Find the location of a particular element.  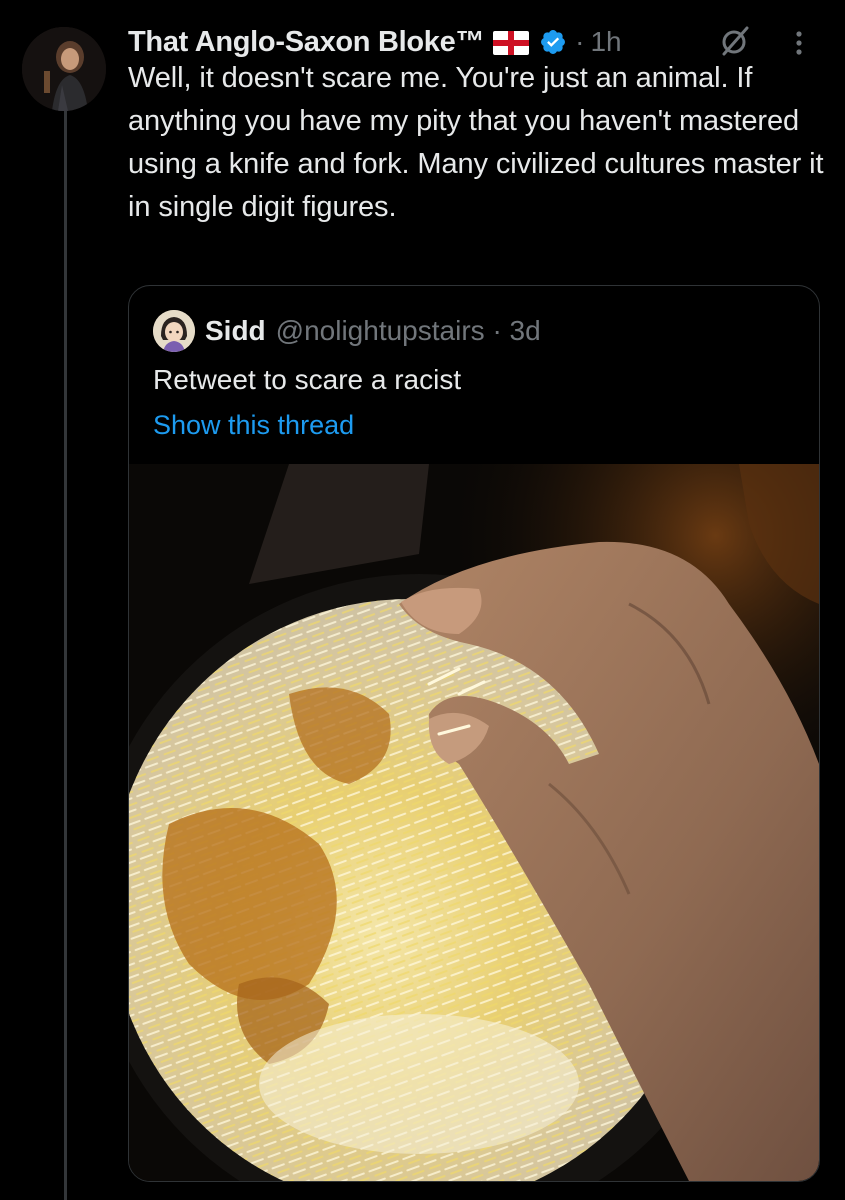

tweet-timestamp: · 1h is located at coordinates (598, 42).